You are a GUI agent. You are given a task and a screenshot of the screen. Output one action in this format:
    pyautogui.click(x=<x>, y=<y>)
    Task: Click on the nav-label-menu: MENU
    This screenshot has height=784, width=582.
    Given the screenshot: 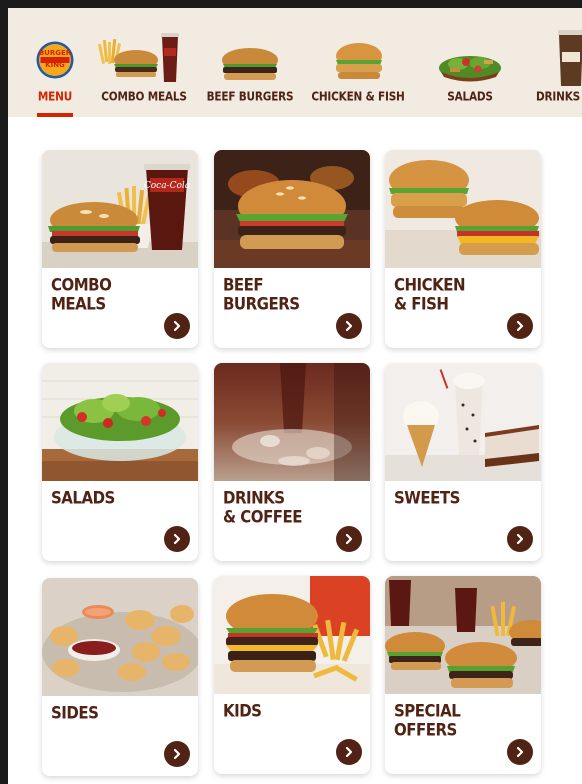 What is the action you would take?
    pyautogui.click(x=55, y=97)
    